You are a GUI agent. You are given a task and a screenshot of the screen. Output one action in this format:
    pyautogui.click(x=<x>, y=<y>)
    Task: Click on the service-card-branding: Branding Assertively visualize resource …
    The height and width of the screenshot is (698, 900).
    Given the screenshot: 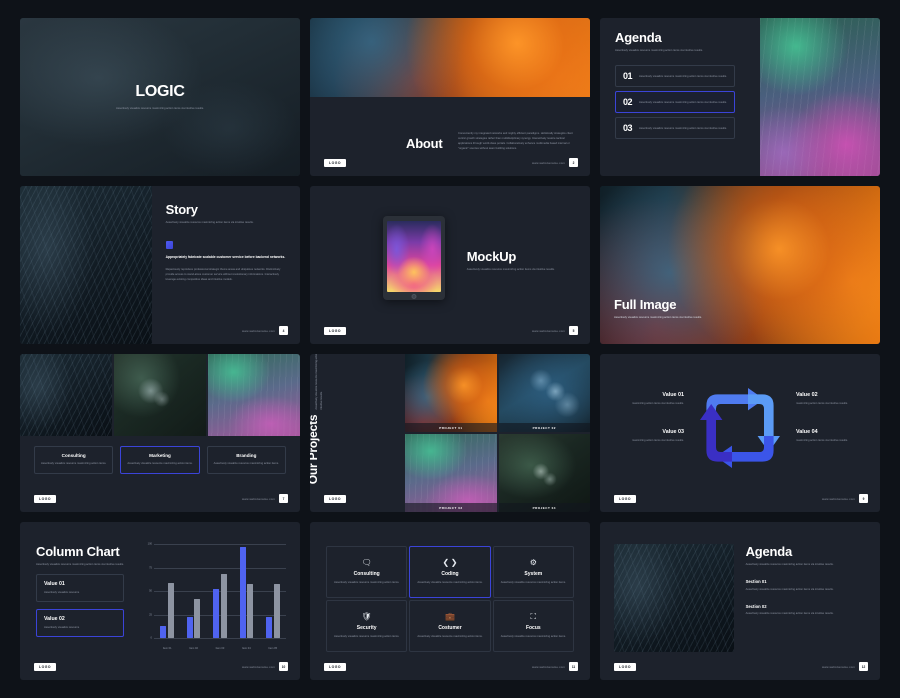 What is the action you would take?
    pyautogui.click(x=246, y=459)
    